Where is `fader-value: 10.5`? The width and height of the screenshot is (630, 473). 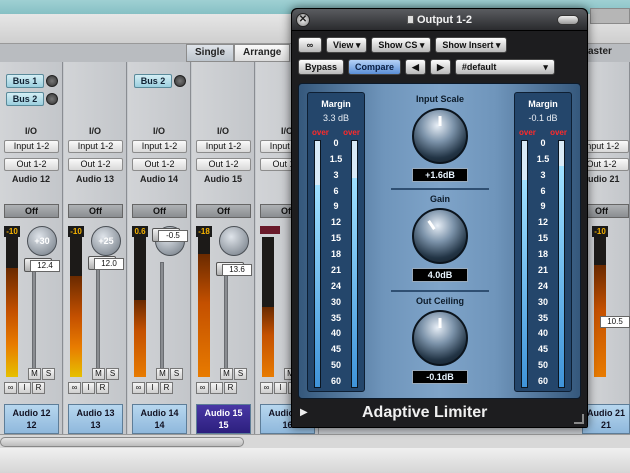
fader-value: 10.5 is located at coordinates (615, 322).